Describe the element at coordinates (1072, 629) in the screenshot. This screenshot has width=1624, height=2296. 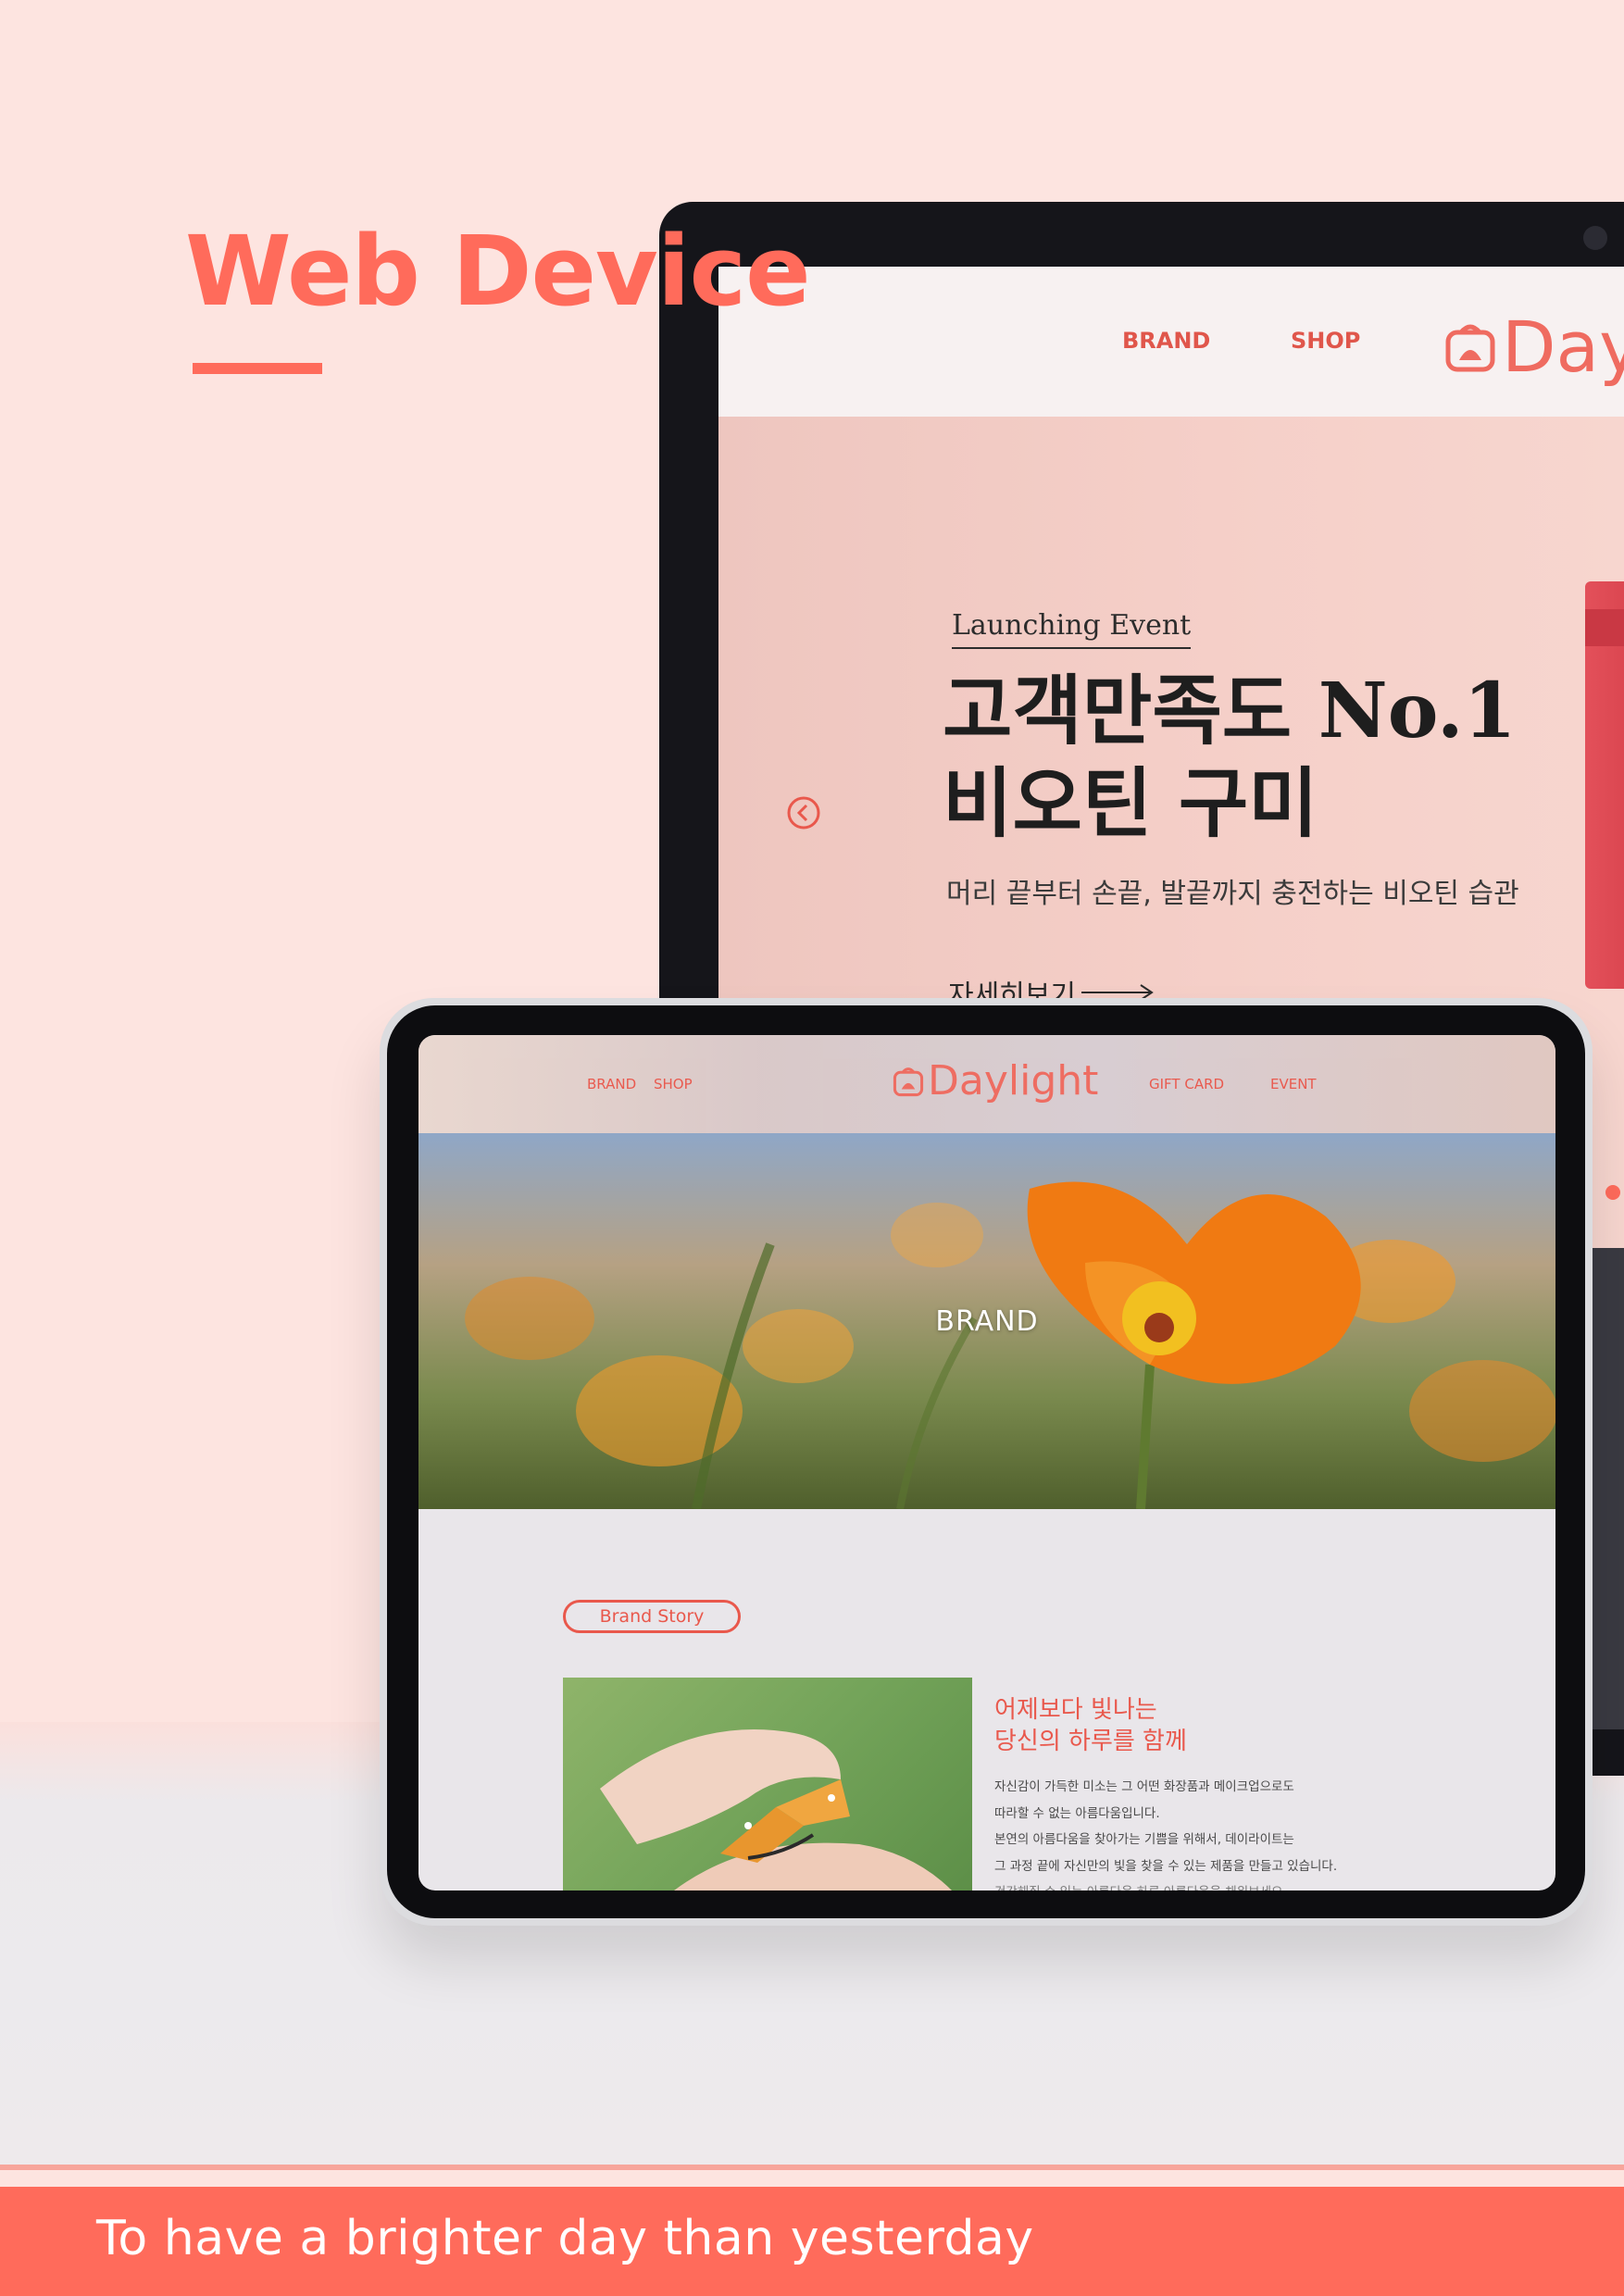
I see `event-label: Launching Event` at that location.